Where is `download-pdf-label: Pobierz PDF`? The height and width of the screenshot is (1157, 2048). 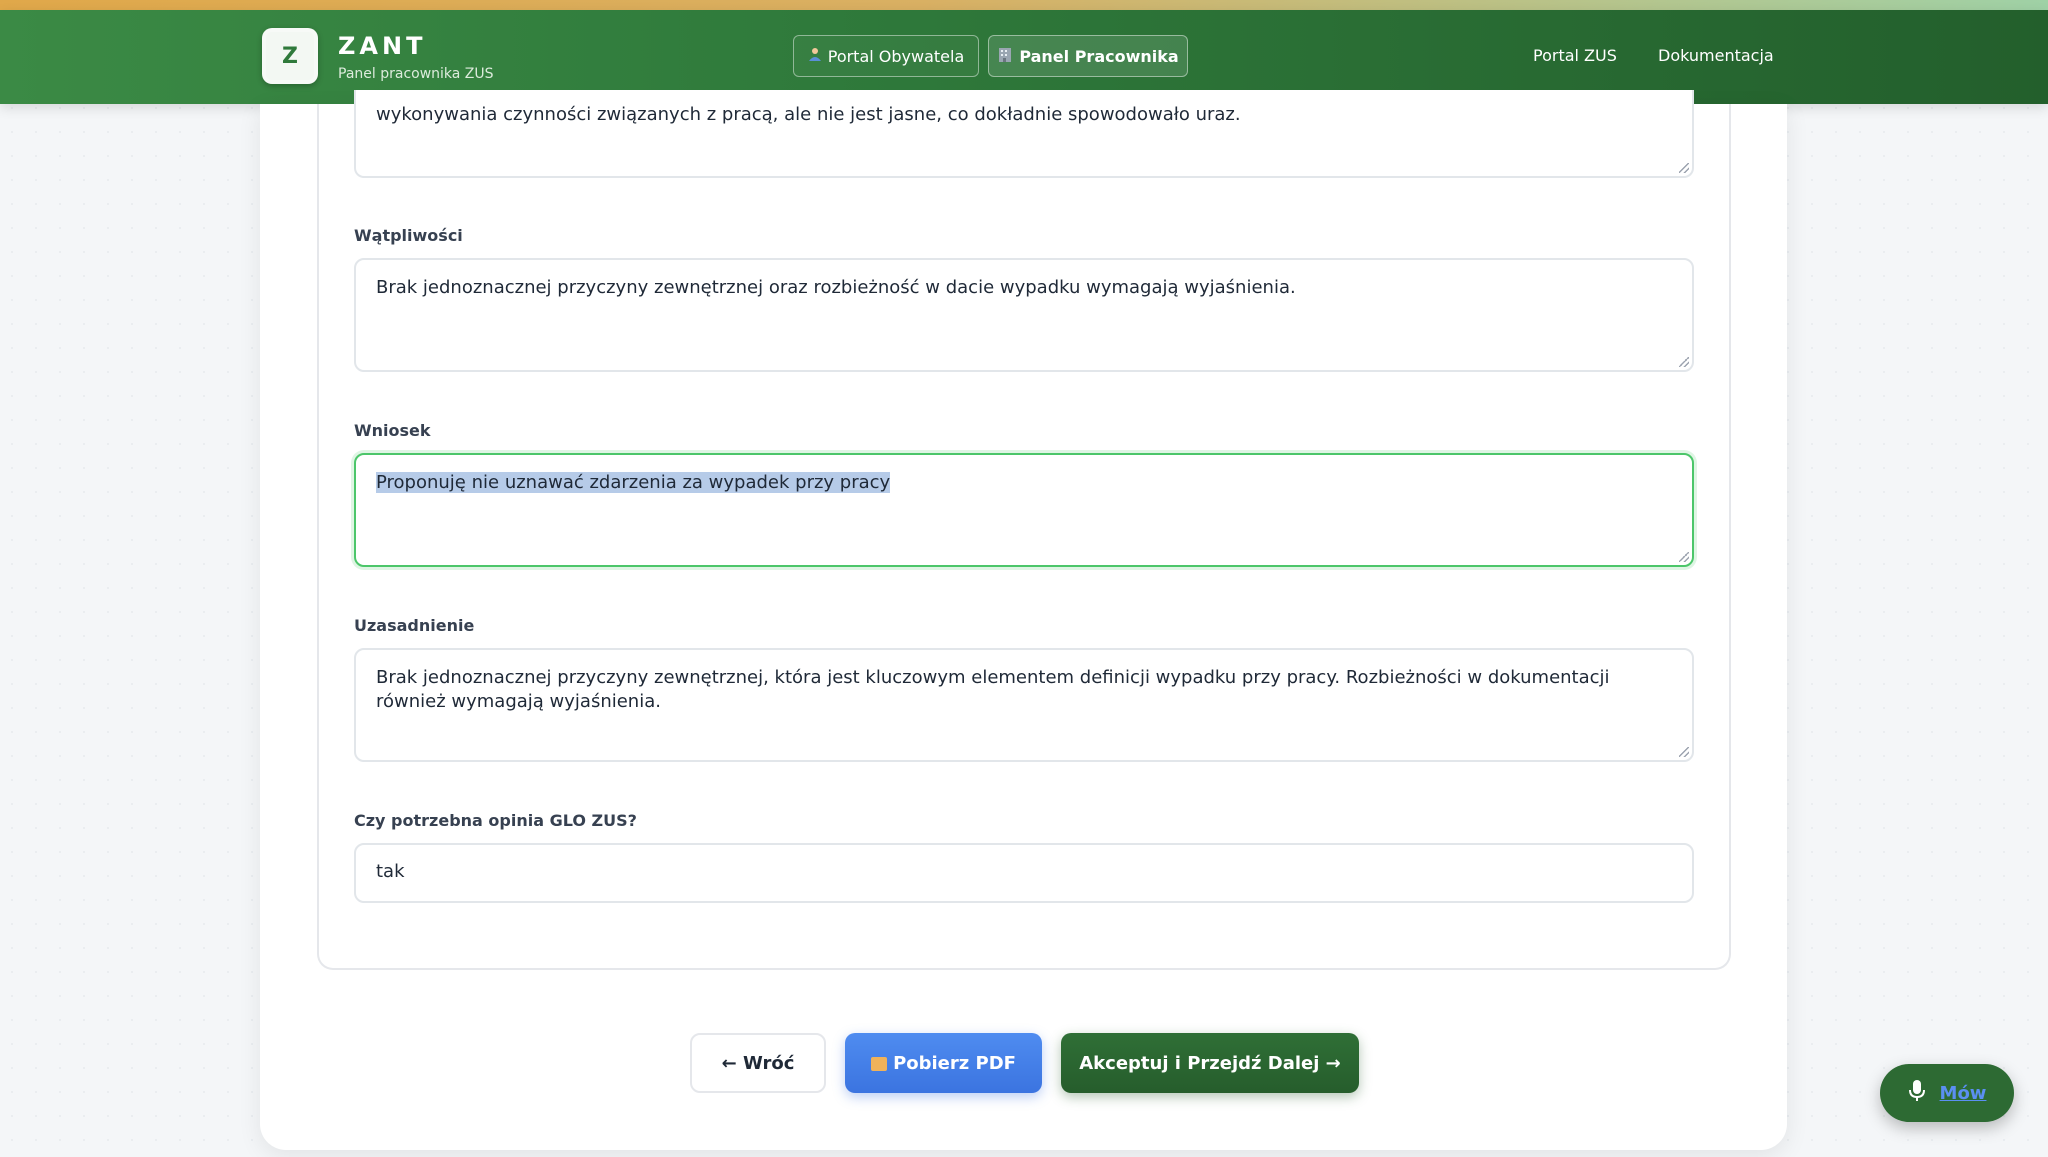 download-pdf-label: Pobierz PDF is located at coordinates (954, 1063).